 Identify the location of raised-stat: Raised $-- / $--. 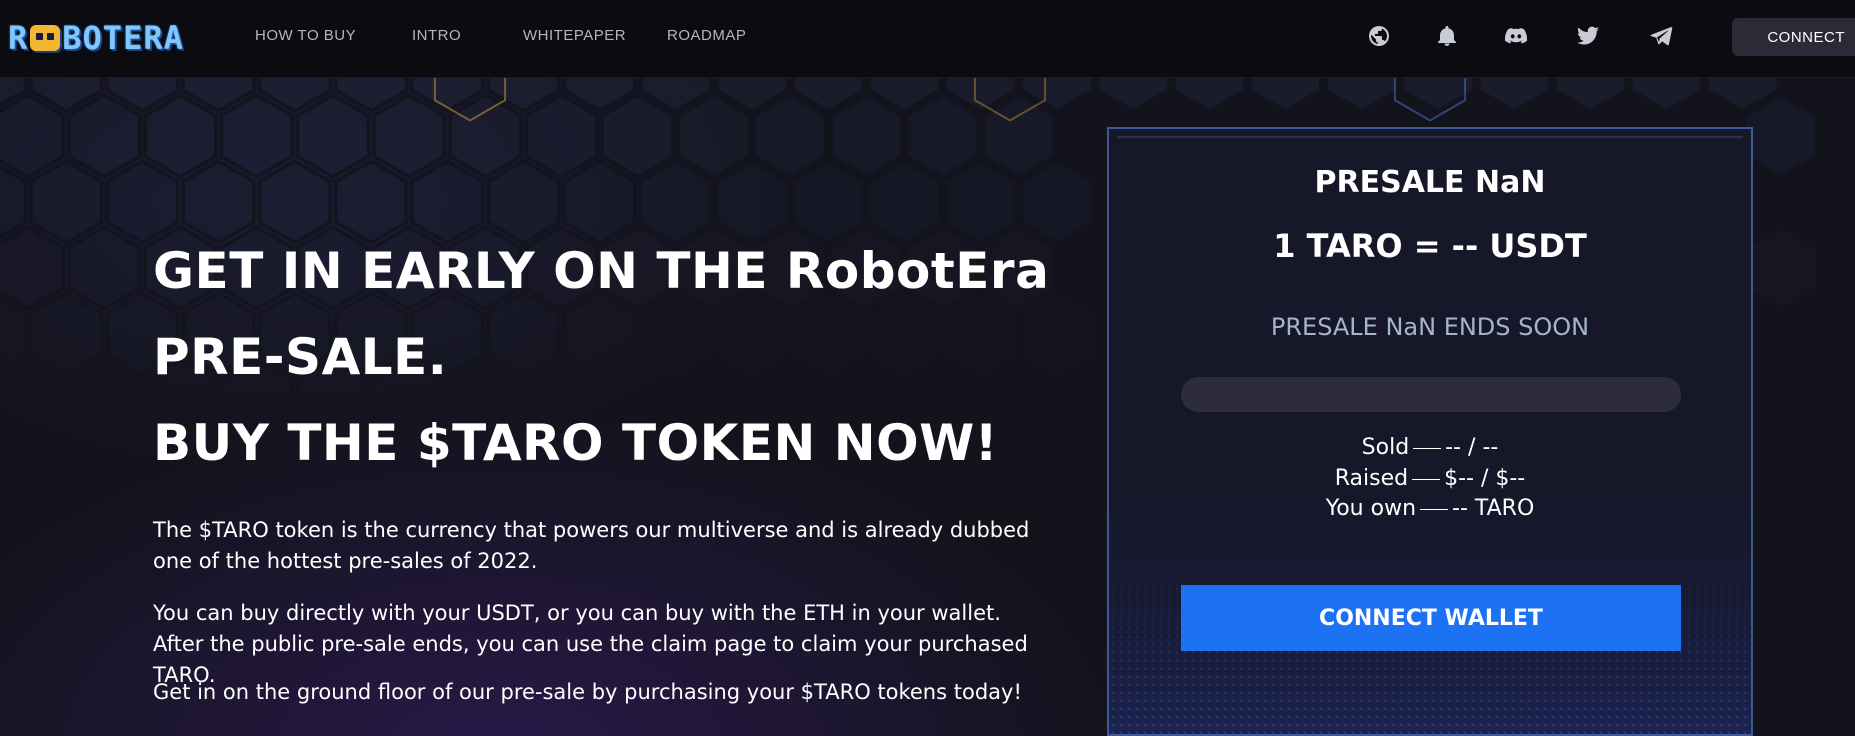
(1430, 478).